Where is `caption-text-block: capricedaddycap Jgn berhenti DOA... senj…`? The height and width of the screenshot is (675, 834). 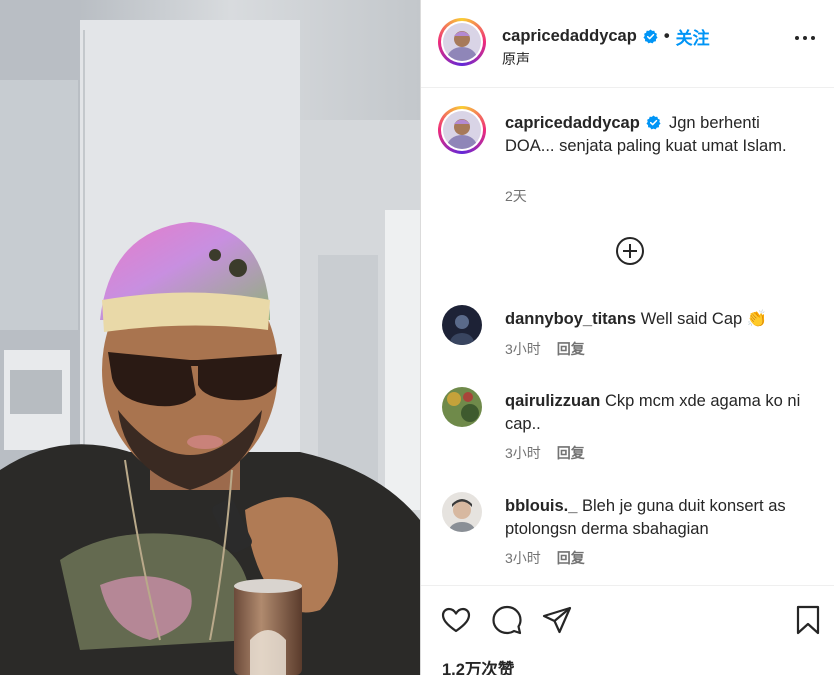
caption-text-block: capricedaddycap Jgn berhenti DOA... senj… is located at coordinates (655, 134).